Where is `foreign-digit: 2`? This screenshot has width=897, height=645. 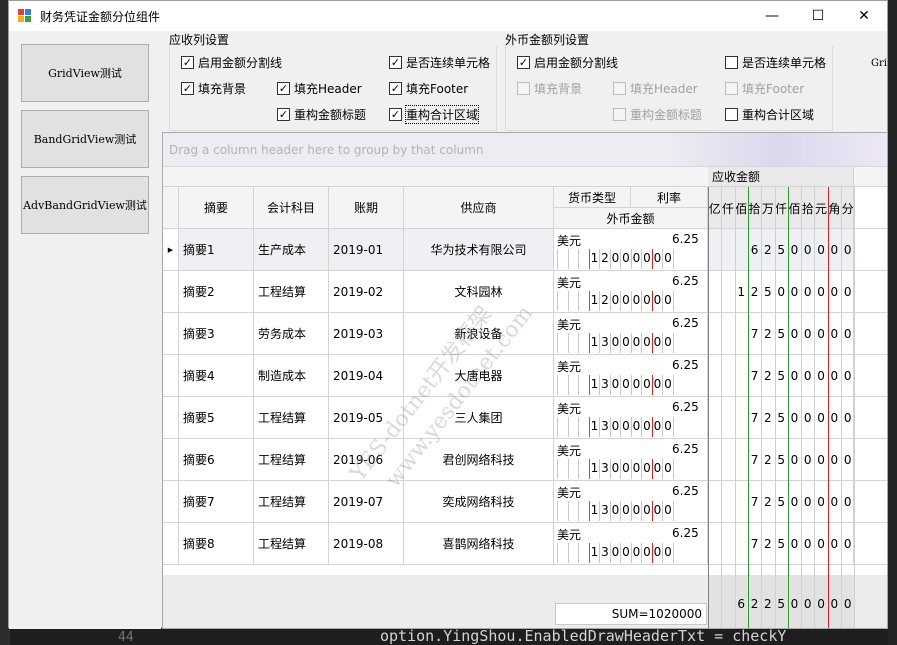 foreign-digit: 2 is located at coordinates (605, 258).